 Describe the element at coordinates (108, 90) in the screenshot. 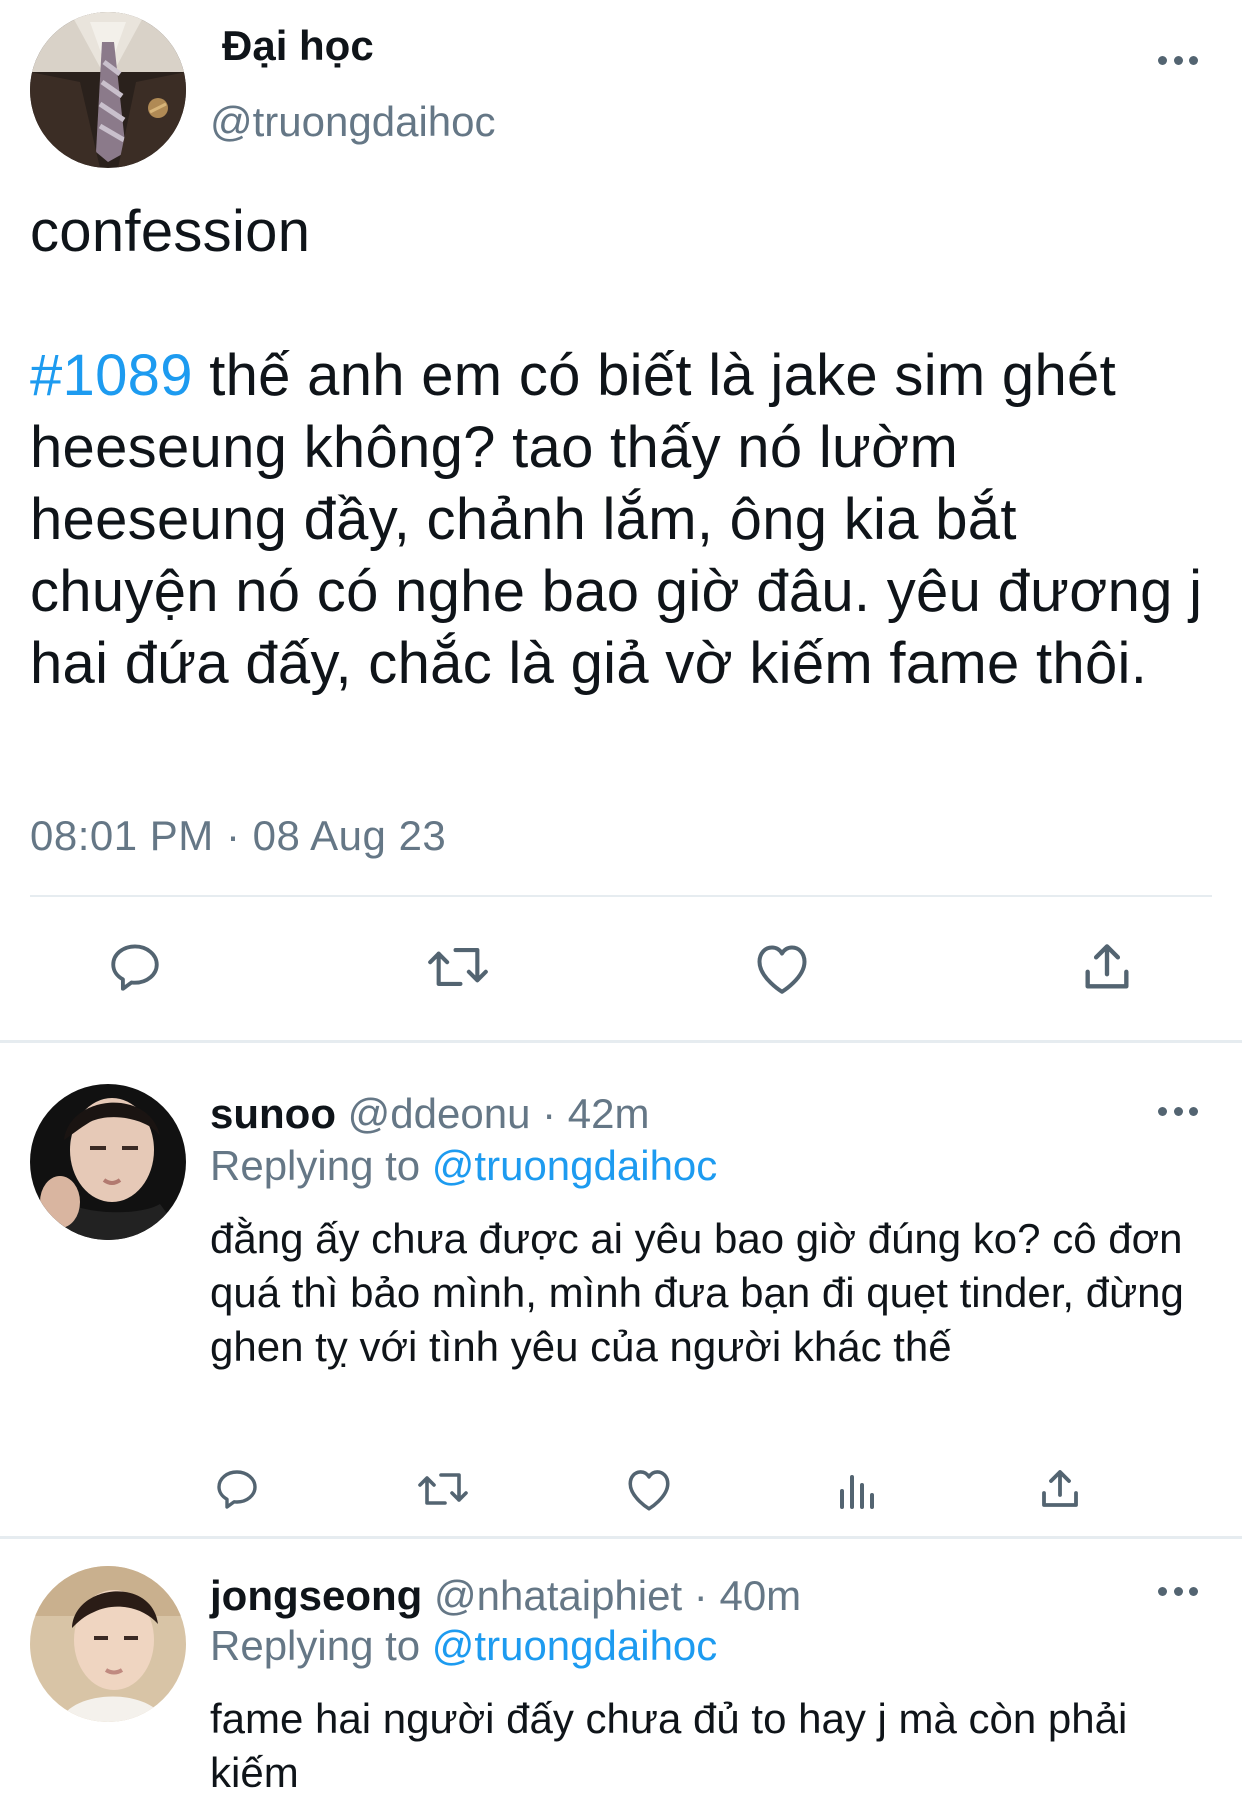

I see `avatar-main` at that location.